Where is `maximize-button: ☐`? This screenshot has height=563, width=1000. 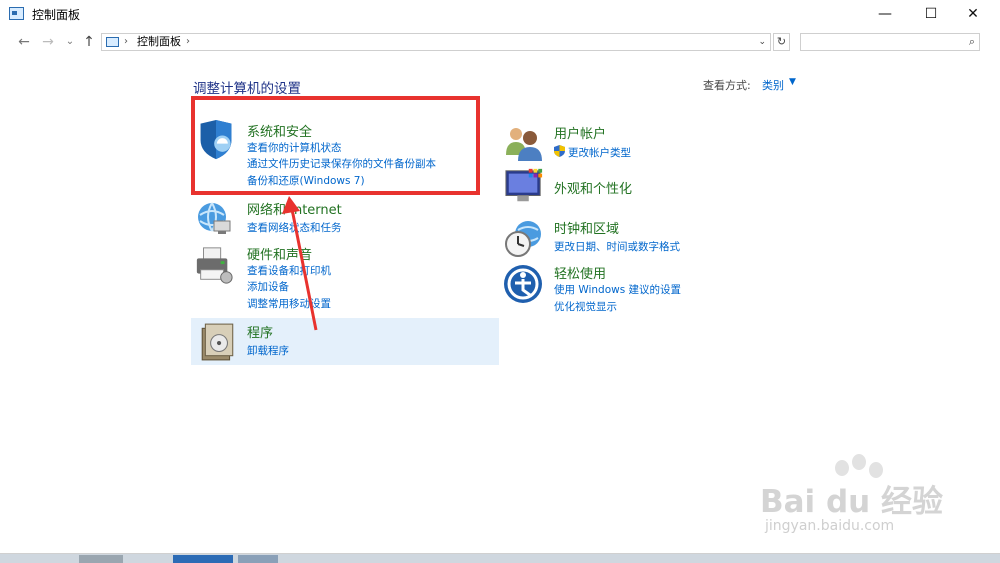
maximize-button: ☐ is located at coordinates (931, 14).